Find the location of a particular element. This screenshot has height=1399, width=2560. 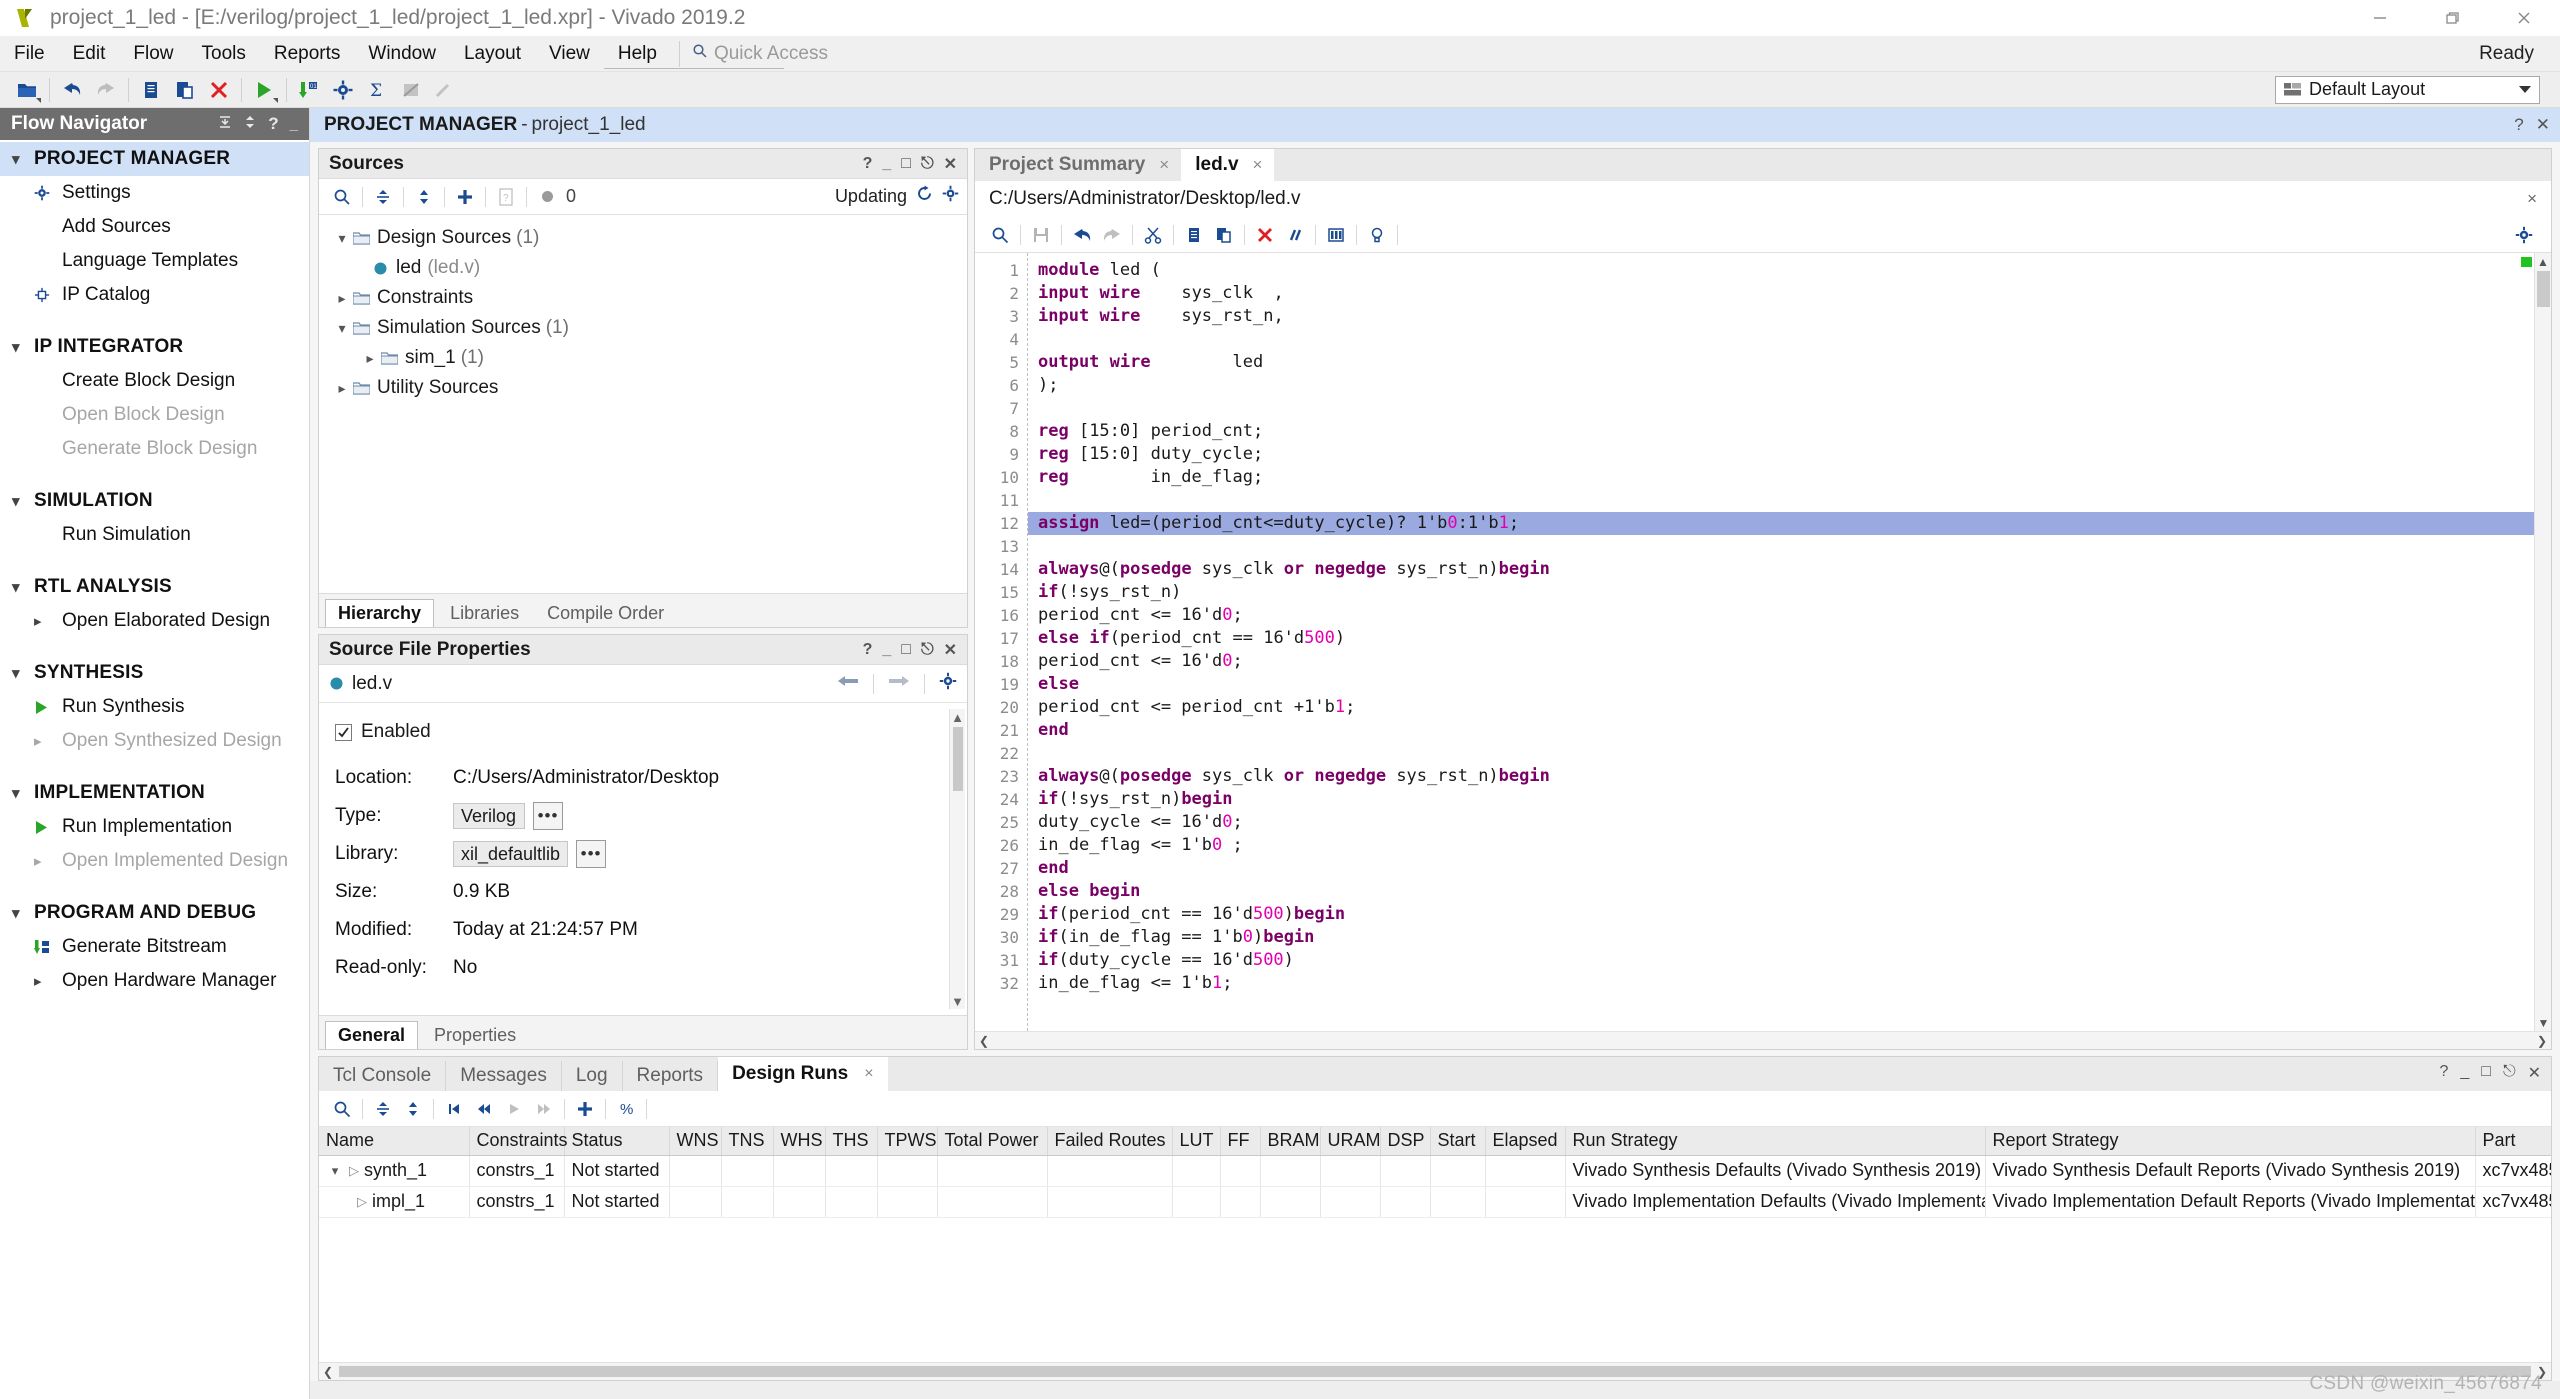

col-part: Part is located at coordinates (2513, 1141).